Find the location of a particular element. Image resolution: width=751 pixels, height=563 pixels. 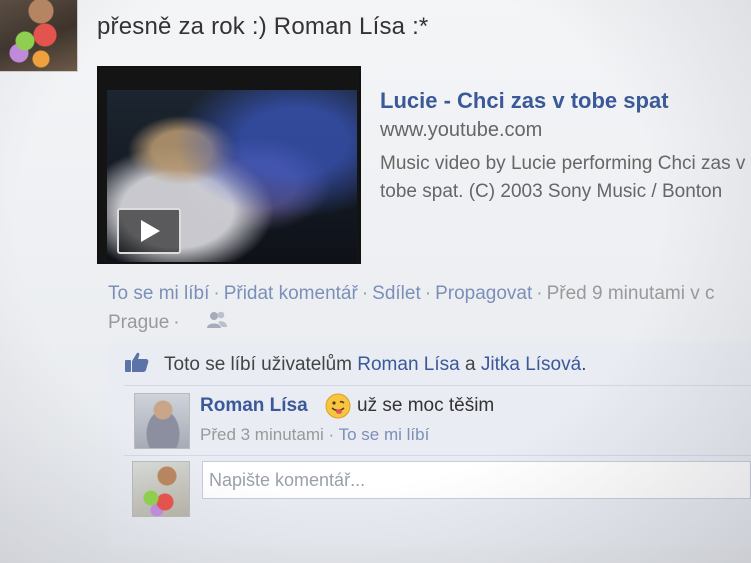

comment-meta: Před 3 minutami · To se mi líbí is located at coordinates (314, 435).